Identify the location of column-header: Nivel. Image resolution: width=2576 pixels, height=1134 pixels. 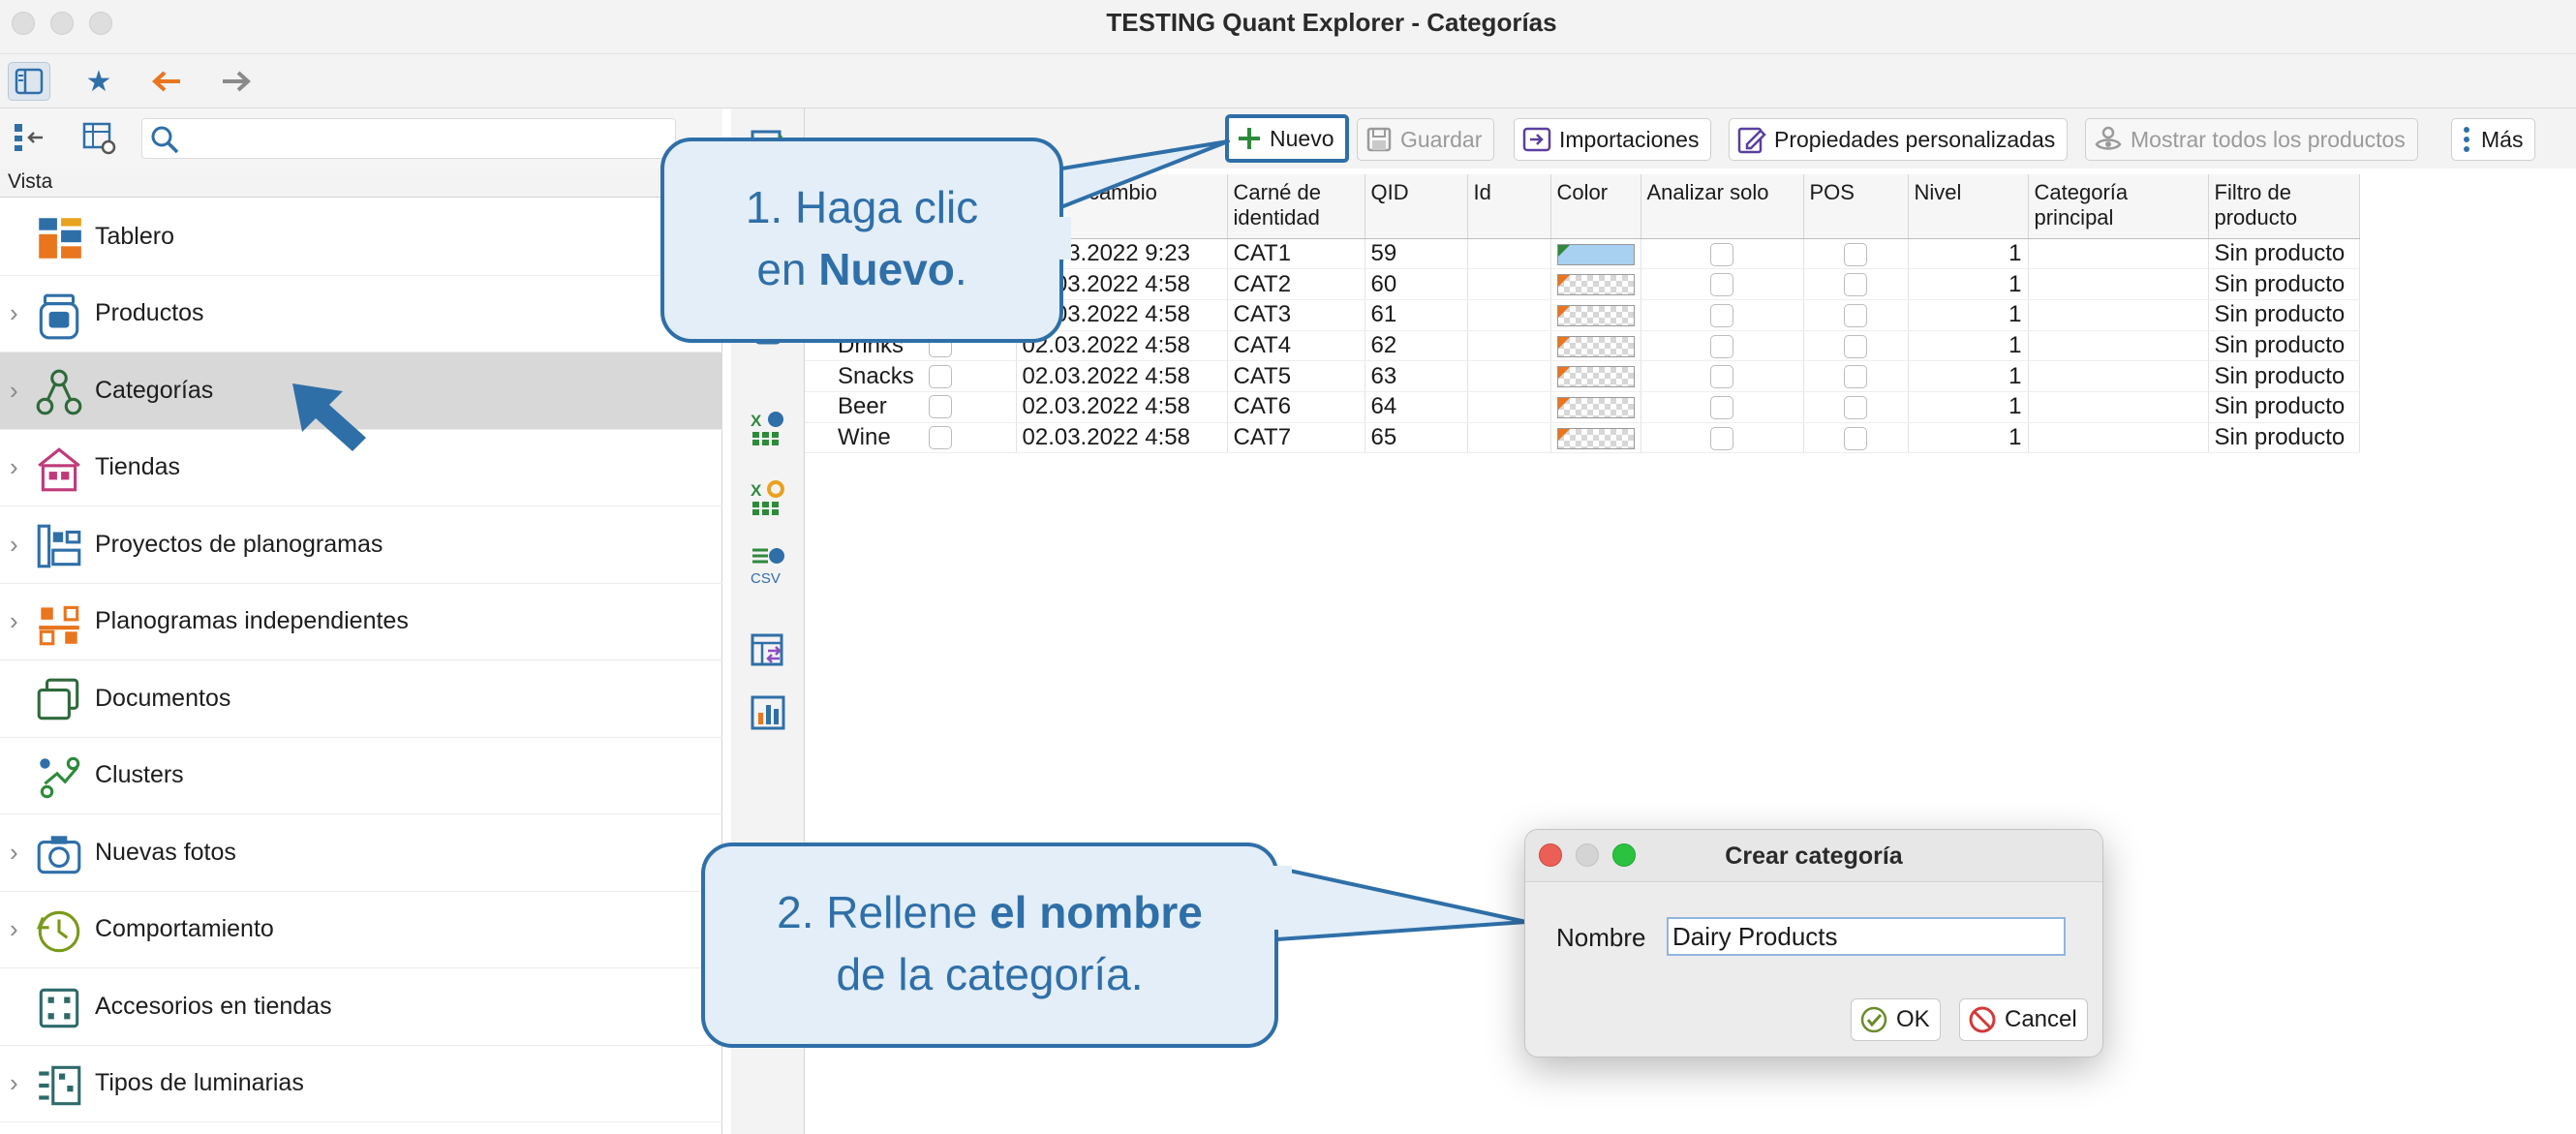
(1968, 207).